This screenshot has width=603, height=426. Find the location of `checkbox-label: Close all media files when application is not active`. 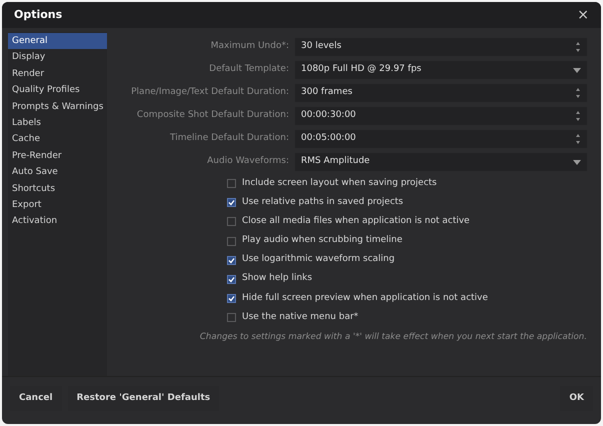

checkbox-label: Close all media files when application is not active is located at coordinates (356, 221).